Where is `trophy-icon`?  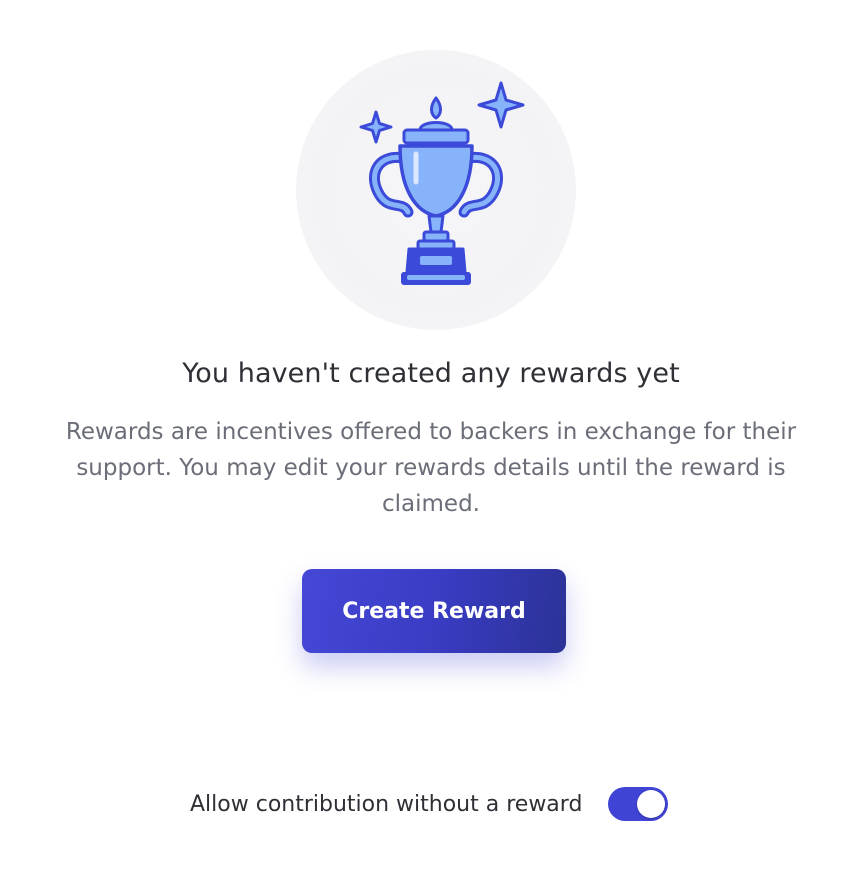
trophy-icon is located at coordinates (442, 183).